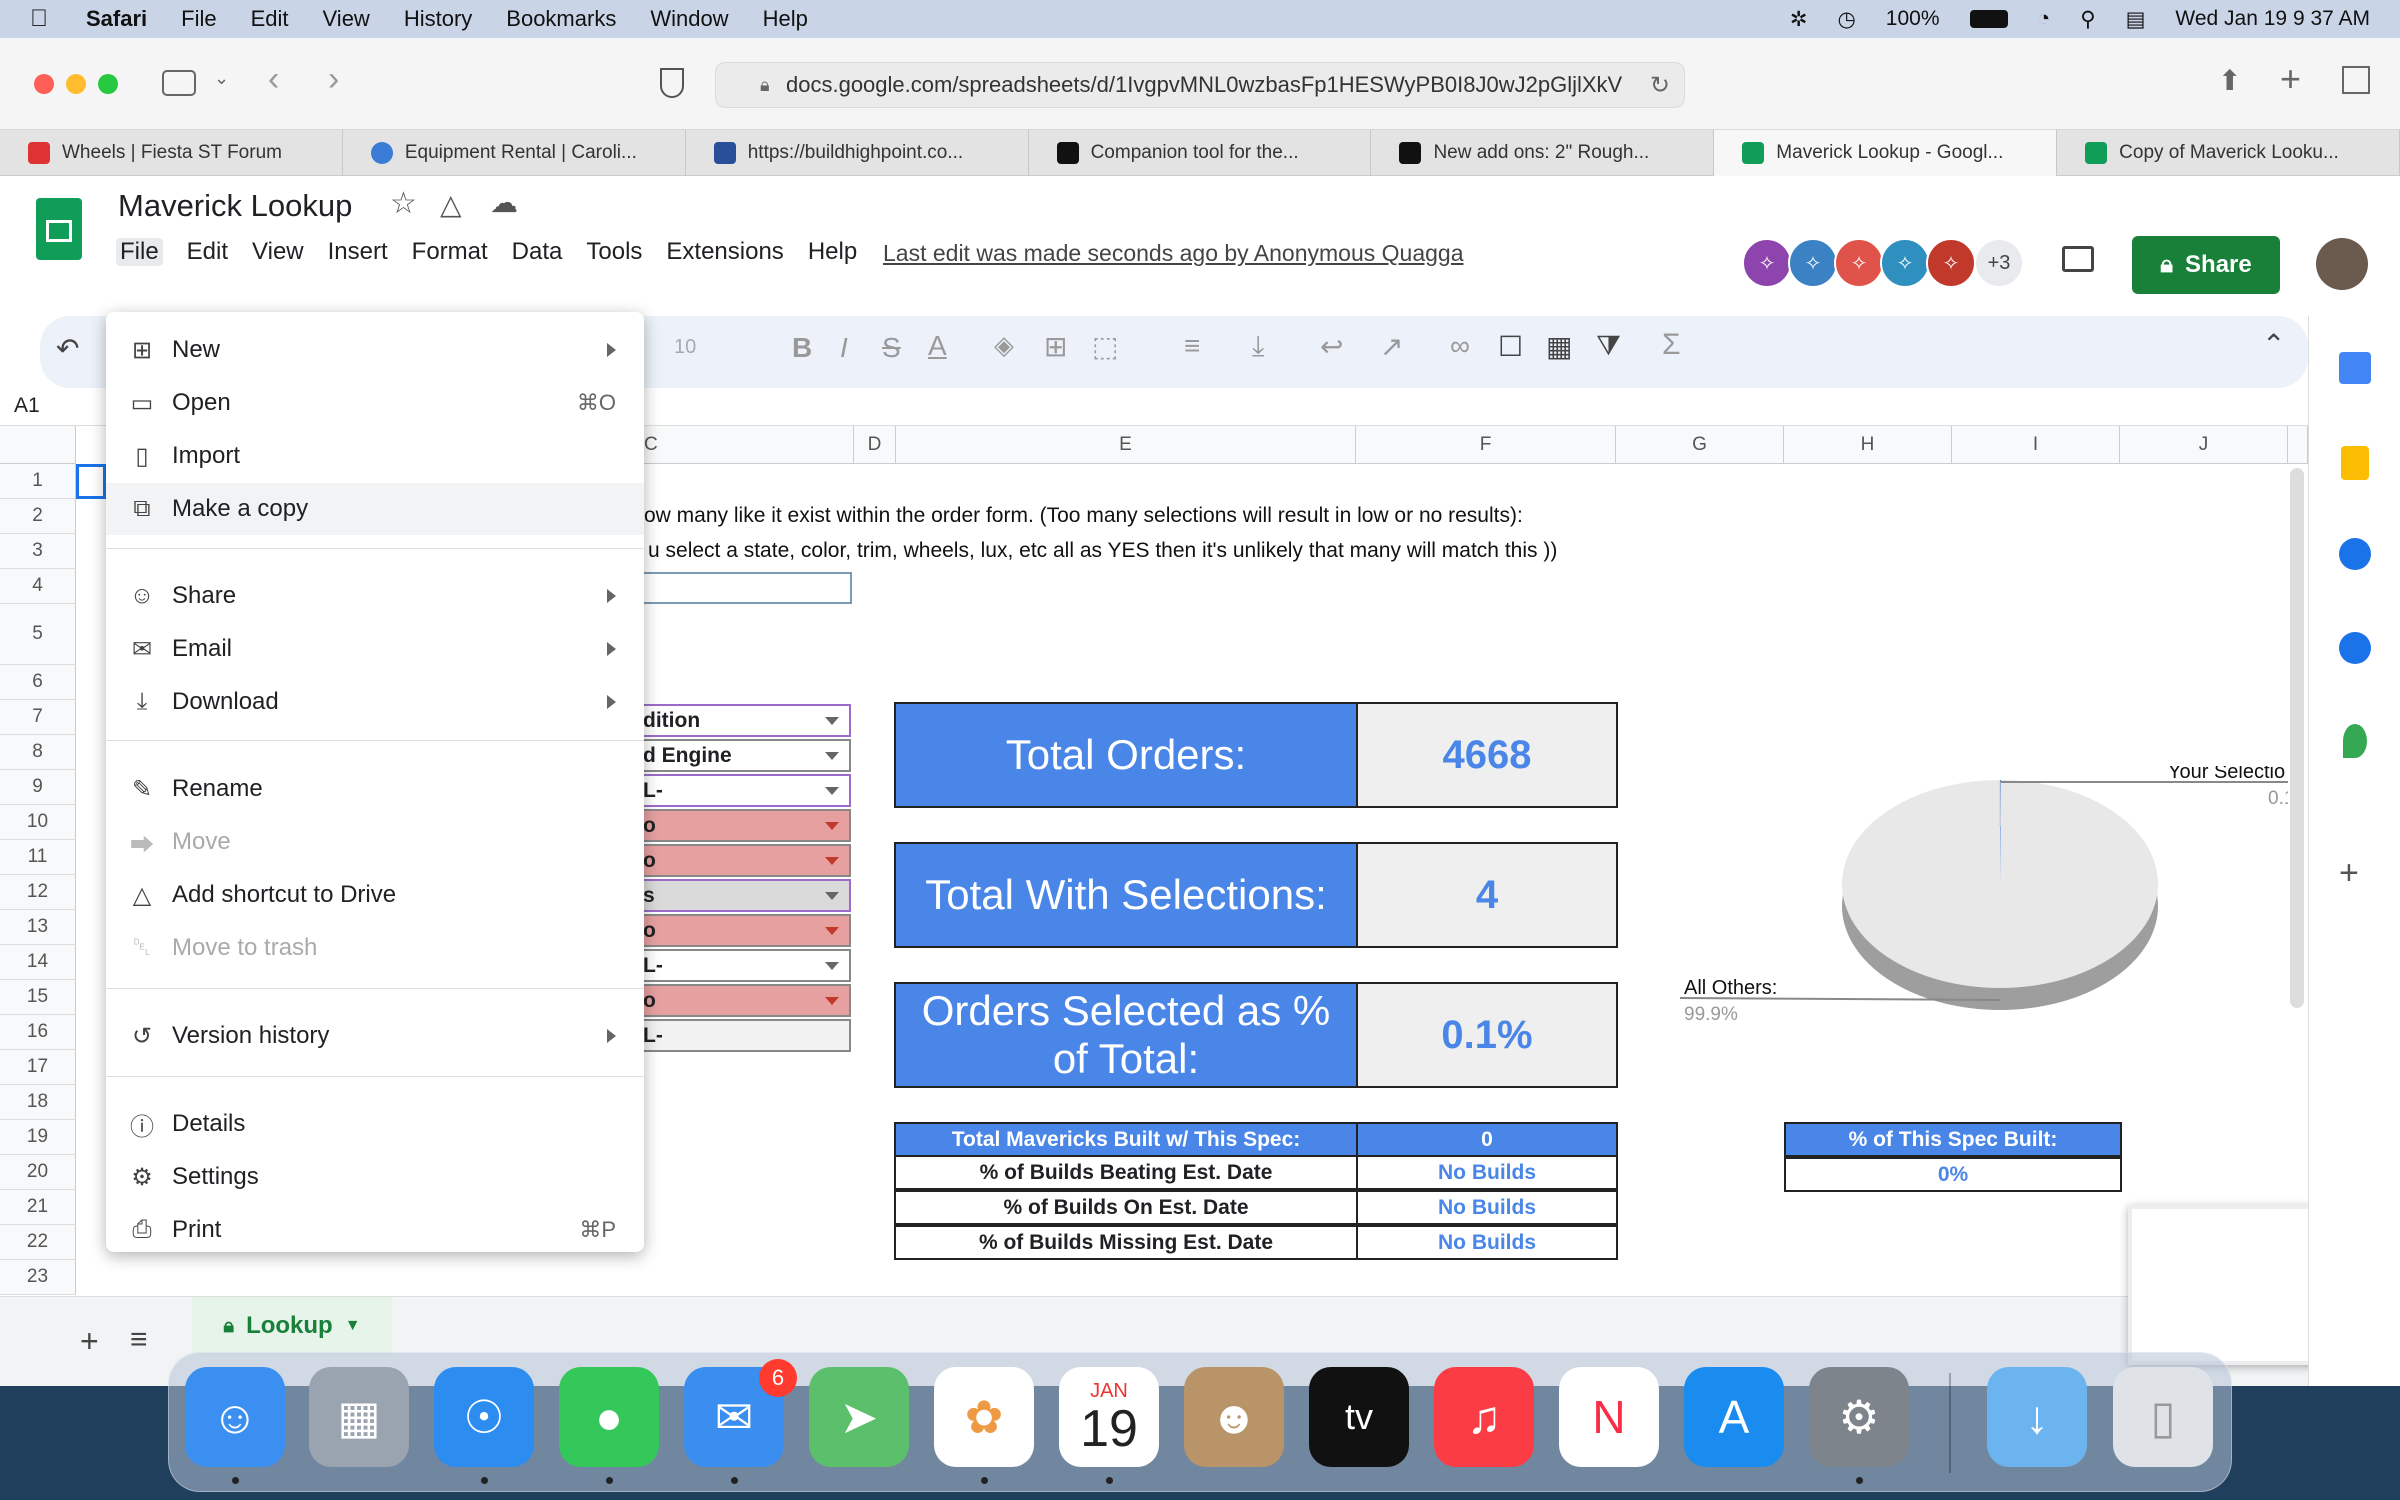 The image size is (2400, 1500). What do you see at coordinates (108, 84) in the screenshot?
I see `zoom-window-button` at bounding box center [108, 84].